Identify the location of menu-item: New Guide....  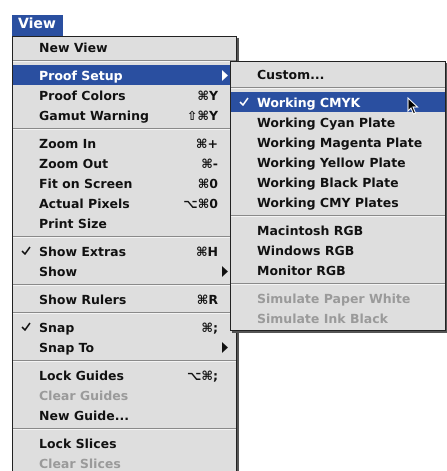
(124, 415).